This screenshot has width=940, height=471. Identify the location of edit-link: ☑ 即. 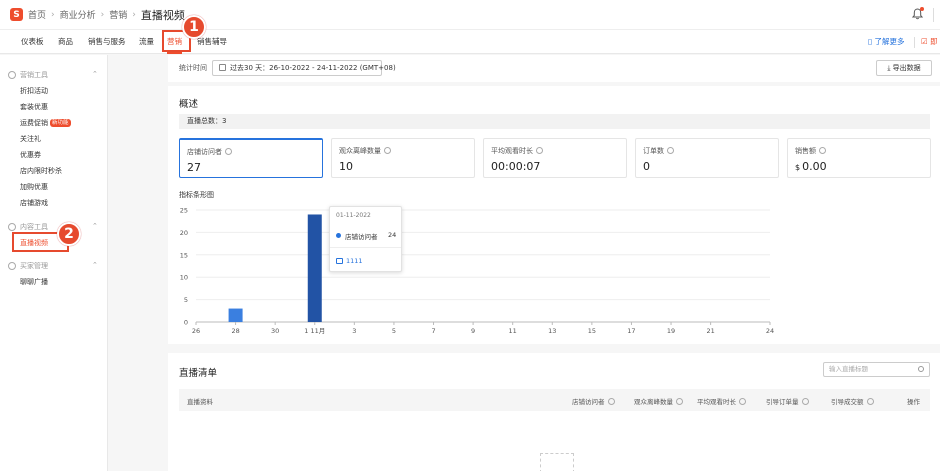
(929, 42).